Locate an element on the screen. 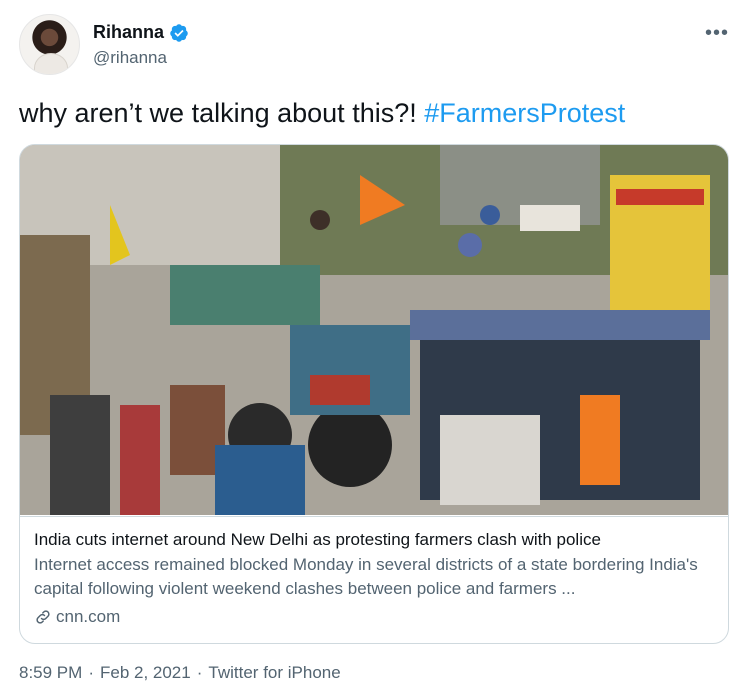 This screenshot has height=697, width=748. author-name: Rihanna is located at coordinates (128, 32).